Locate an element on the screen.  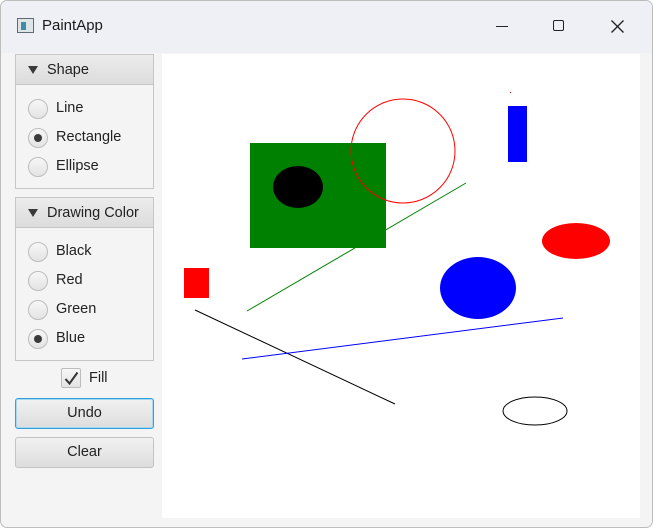
drawing-color-panel: Drawing Color Black Red Green Blue is located at coordinates (84, 279).